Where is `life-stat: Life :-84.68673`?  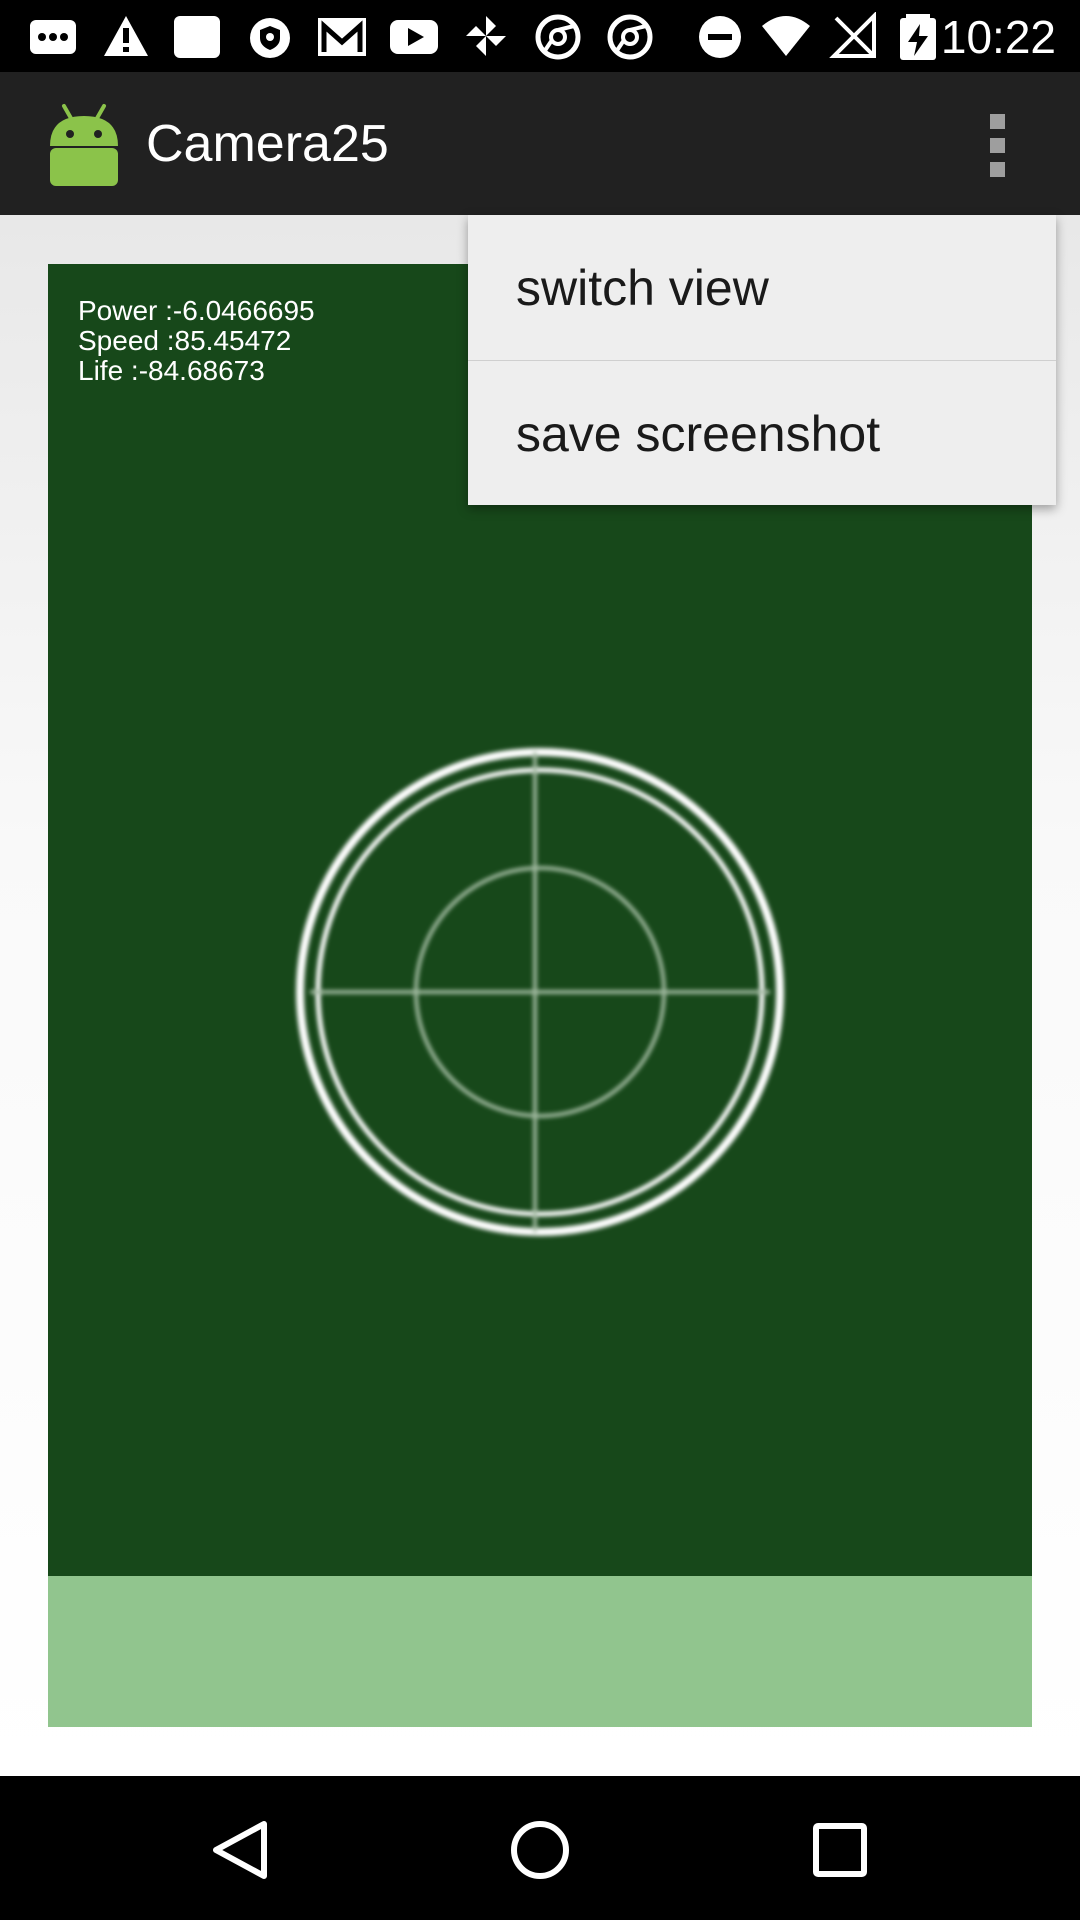
life-stat: Life :-84.68673 is located at coordinates (171, 370).